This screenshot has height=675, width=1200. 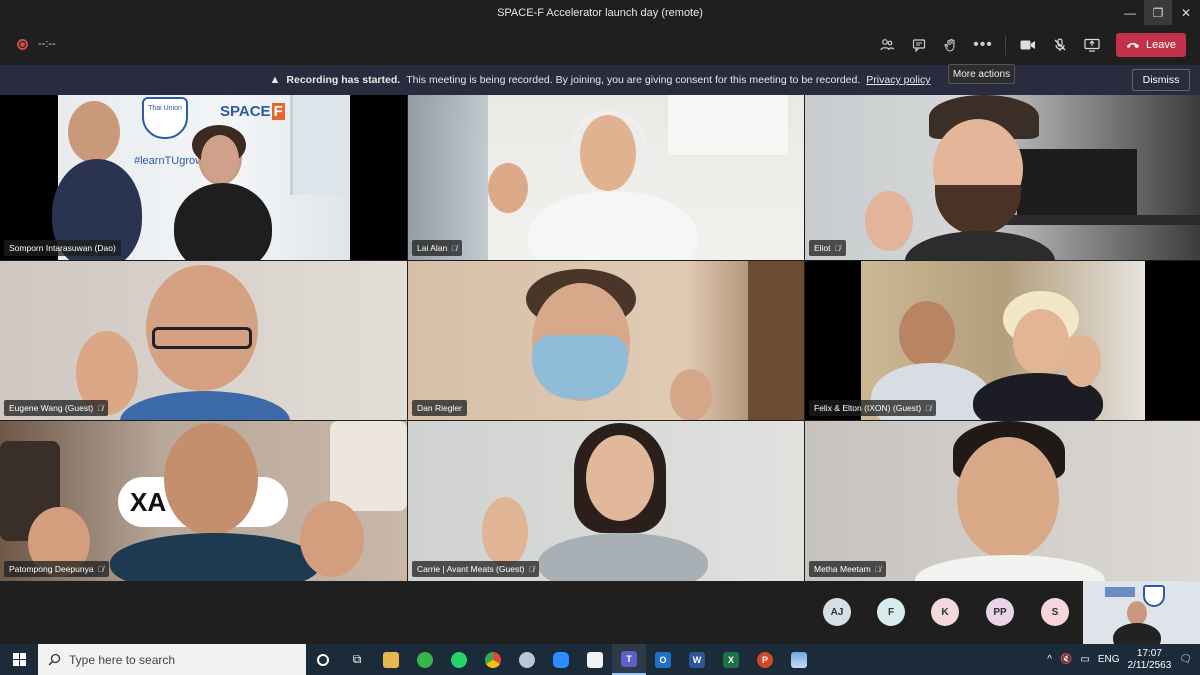 What do you see at coordinates (1120, 592) in the screenshot?
I see `space-f-logo` at bounding box center [1120, 592].